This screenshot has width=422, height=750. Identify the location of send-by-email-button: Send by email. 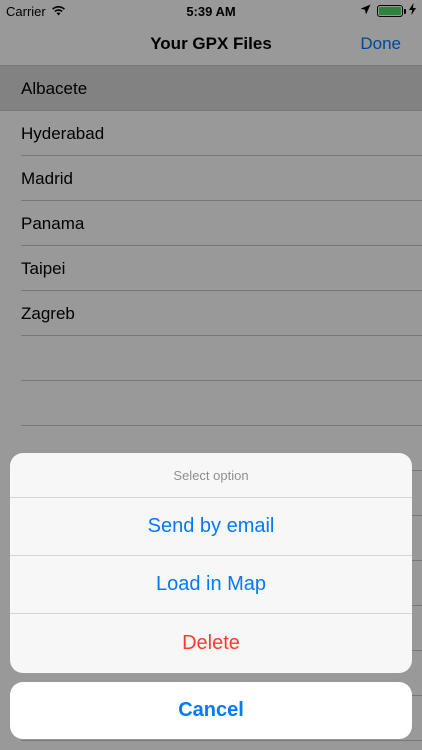
(211, 527).